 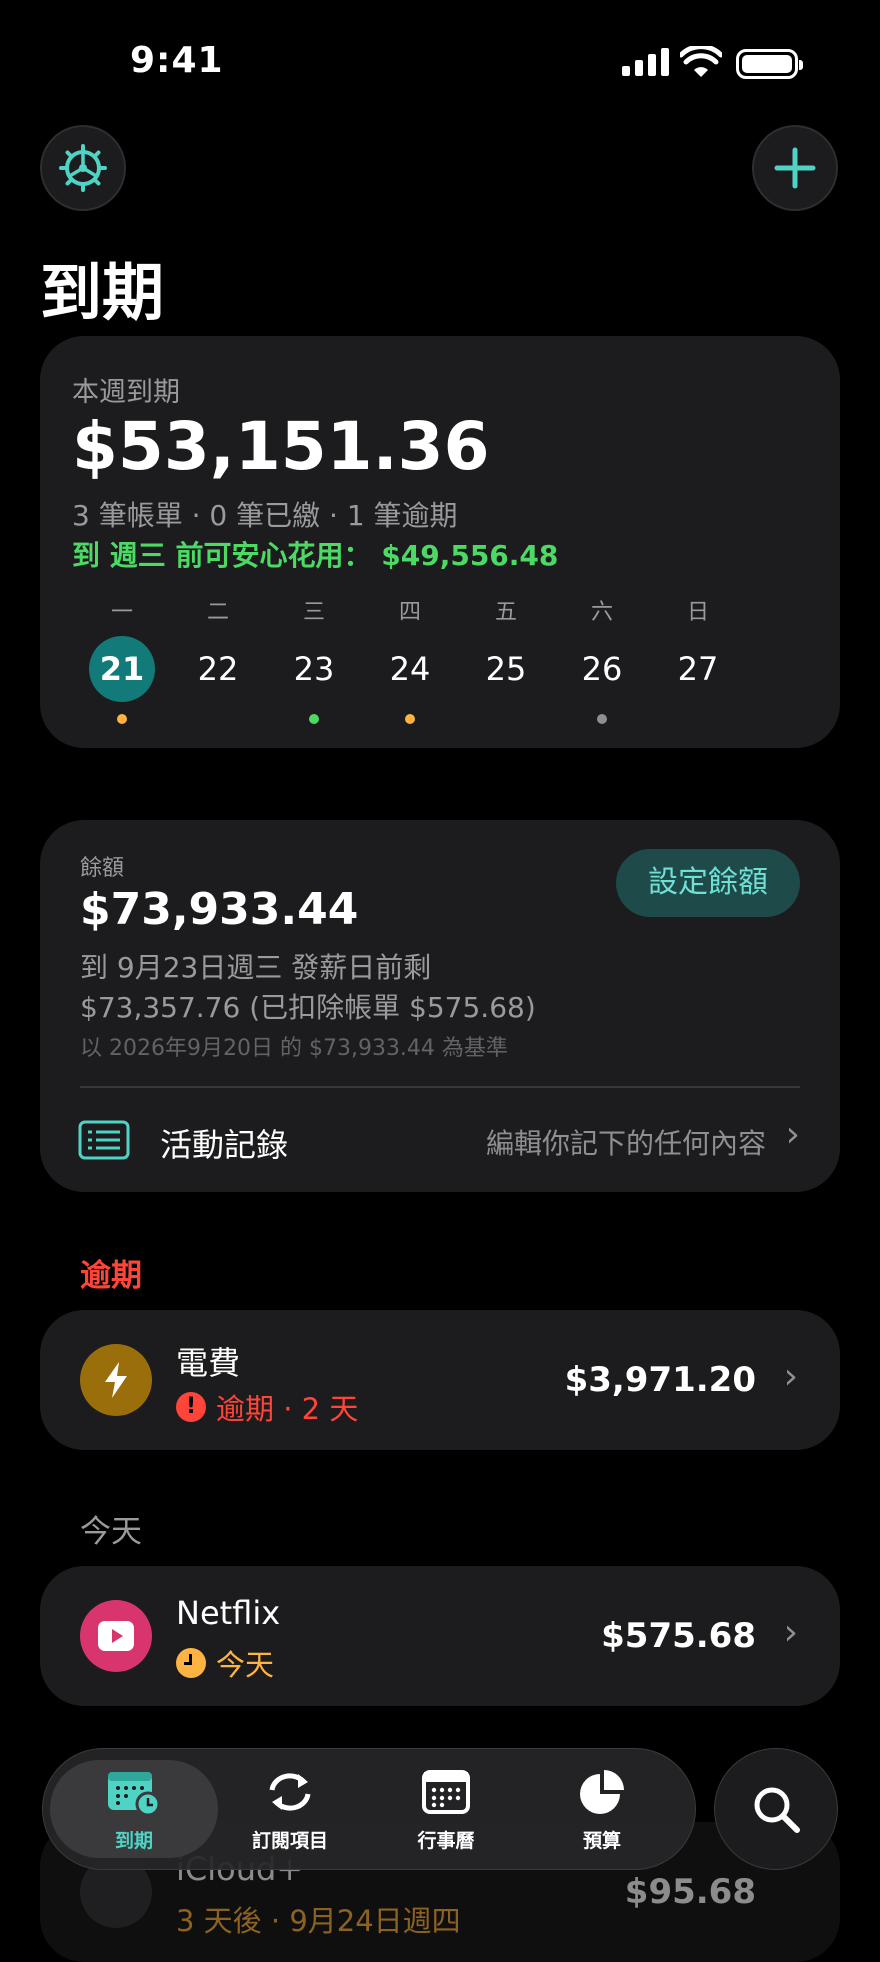 What do you see at coordinates (701, 61) in the screenshot?
I see `wifi-icon` at bounding box center [701, 61].